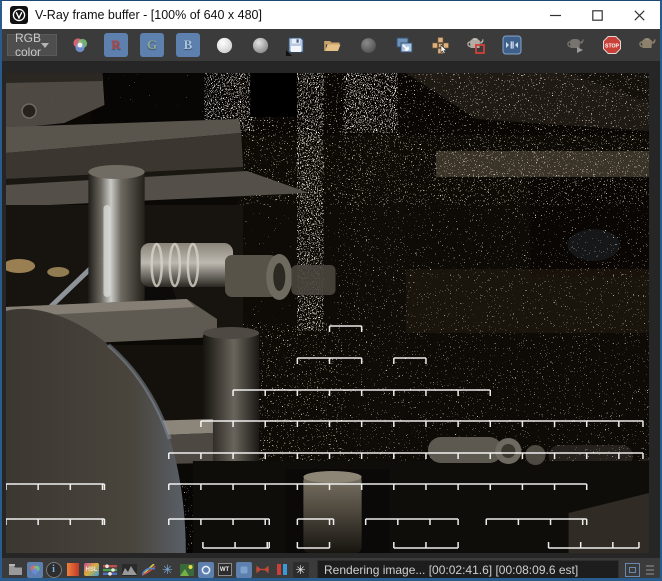 The width and height of the screenshot is (662, 581). I want to click on render-last-region-icon, so click(476, 45).